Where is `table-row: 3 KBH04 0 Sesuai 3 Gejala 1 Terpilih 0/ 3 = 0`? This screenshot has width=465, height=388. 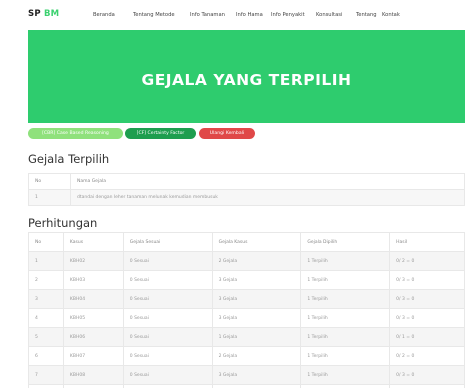 table-row: 3 KBH04 0 Sesuai 3 Gejala 1 Terpilih 0/ 3 = 0 is located at coordinates (246, 299).